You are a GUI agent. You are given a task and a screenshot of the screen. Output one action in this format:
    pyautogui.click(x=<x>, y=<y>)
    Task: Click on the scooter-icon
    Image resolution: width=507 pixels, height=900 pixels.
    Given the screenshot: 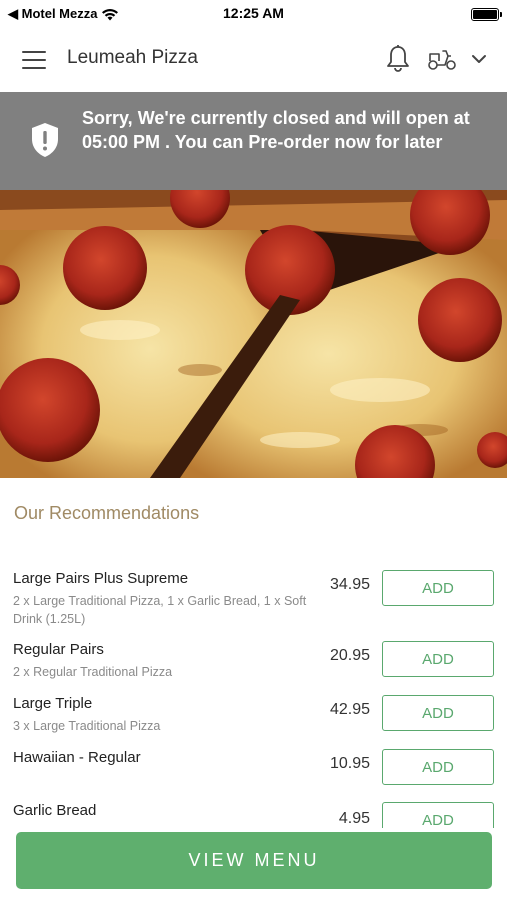 What is the action you would take?
    pyautogui.click(x=442, y=59)
    